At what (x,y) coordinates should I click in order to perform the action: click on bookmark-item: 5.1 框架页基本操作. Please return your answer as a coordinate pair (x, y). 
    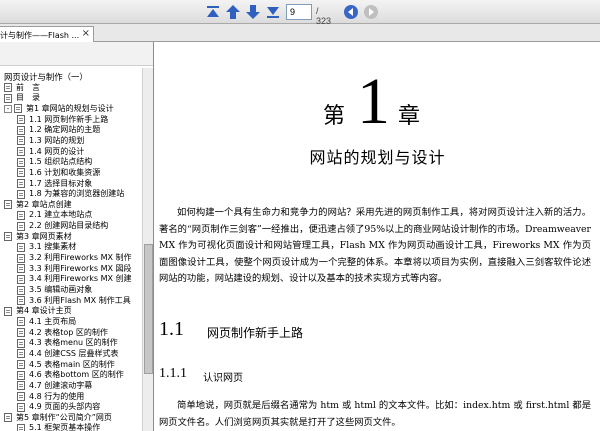
    Looking at the image, I should click on (58, 427).